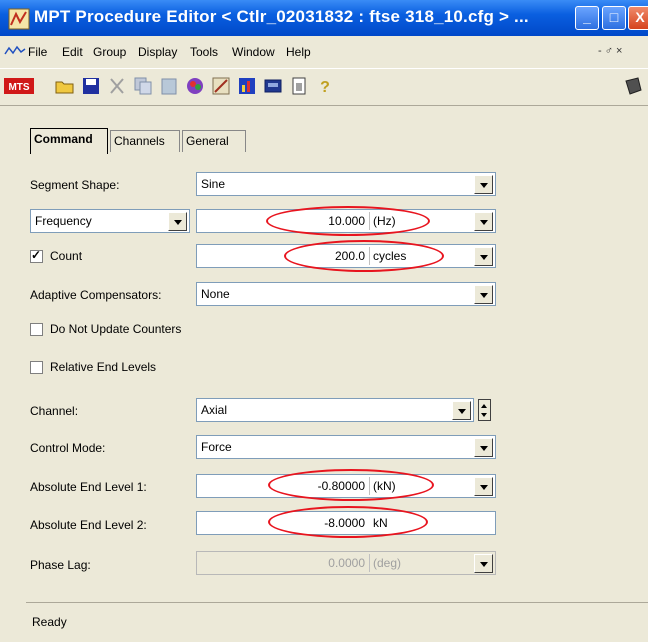 This screenshot has width=648, height=642. I want to click on channel-spinner, so click(484, 410).